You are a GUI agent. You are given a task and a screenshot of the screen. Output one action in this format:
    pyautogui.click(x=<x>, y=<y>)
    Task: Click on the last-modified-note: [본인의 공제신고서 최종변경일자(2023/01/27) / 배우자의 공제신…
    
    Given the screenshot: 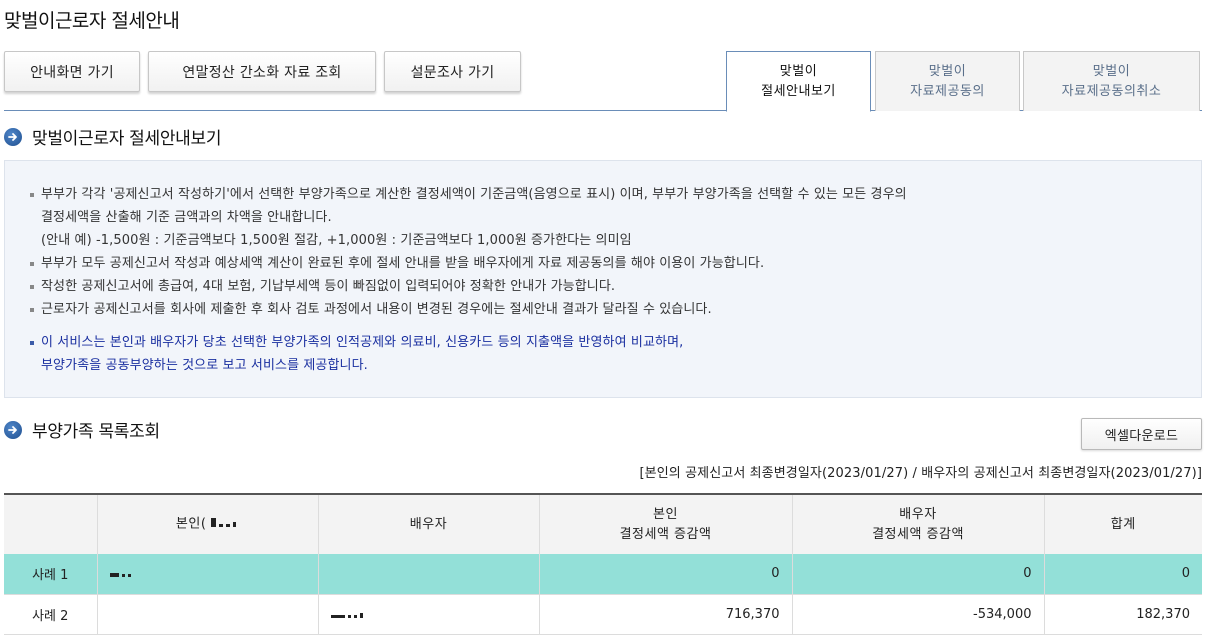 What is the action you would take?
    pyautogui.click(x=920, y=473)
    